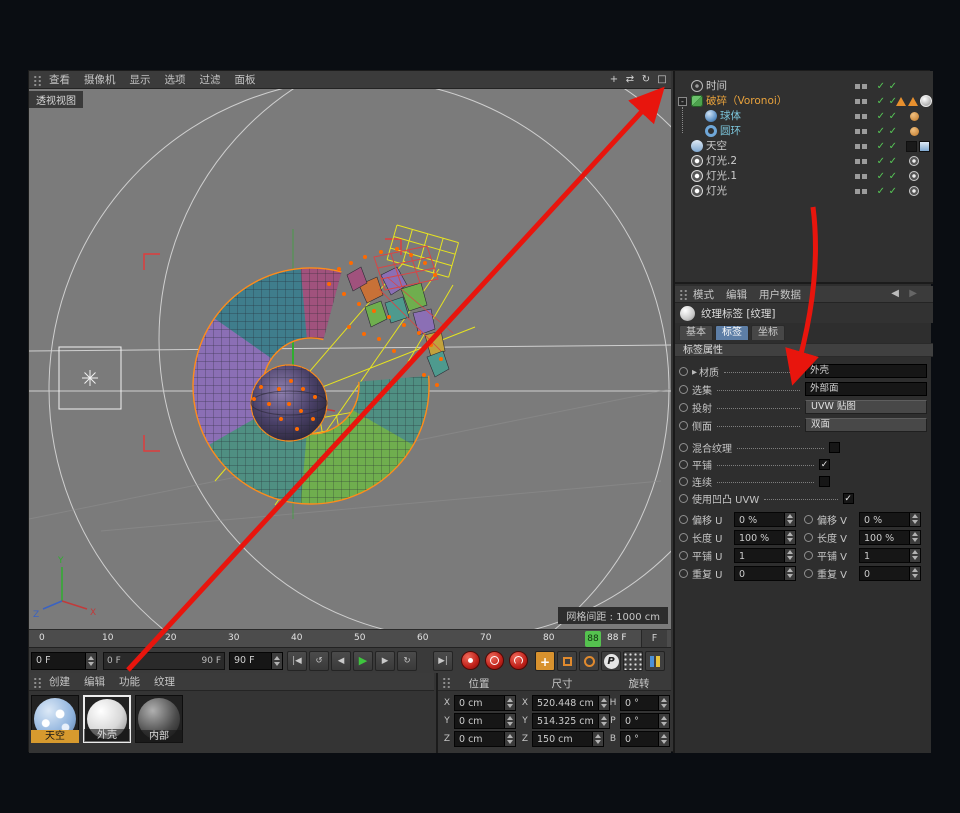 The image size is (960, 813). Describe the element at coordinates (866, 407) in the screenshot. I see `projection-dropdown: UVW 贴图` at that location.